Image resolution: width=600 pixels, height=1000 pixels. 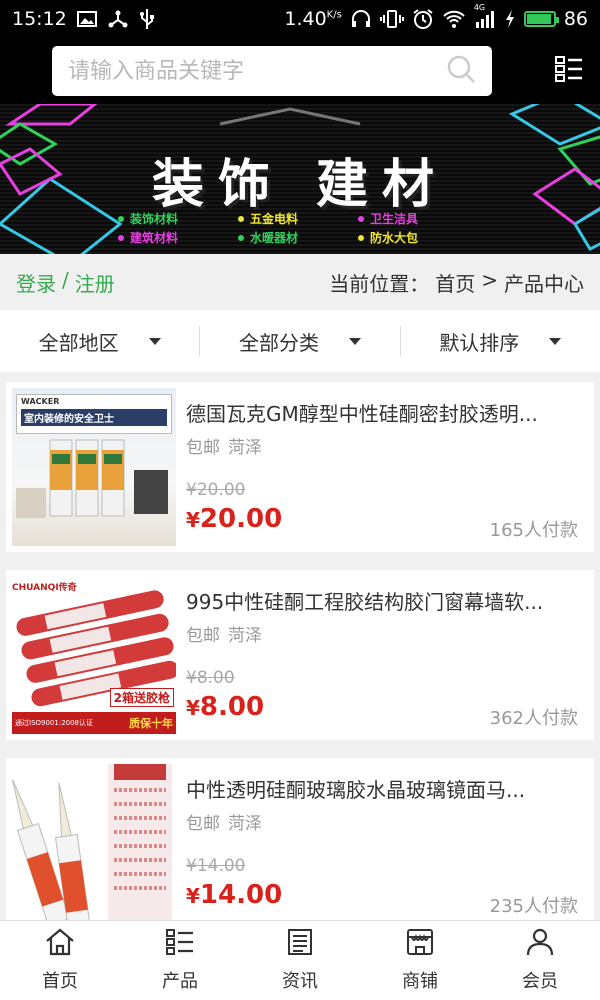 I want to click on breadcrumb-label: 当前位置：, so click(x=379, y=283).